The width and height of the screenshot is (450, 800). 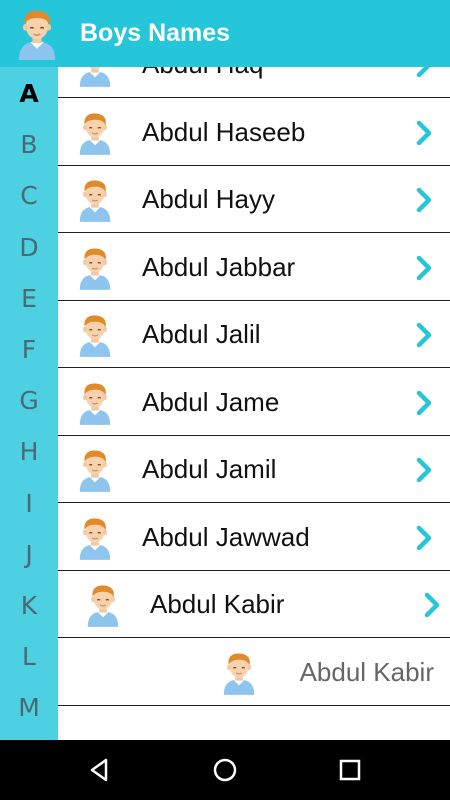 I want to click on alphabet-index: ABCDEFGHIJKLM, so click(x=29, y=403).